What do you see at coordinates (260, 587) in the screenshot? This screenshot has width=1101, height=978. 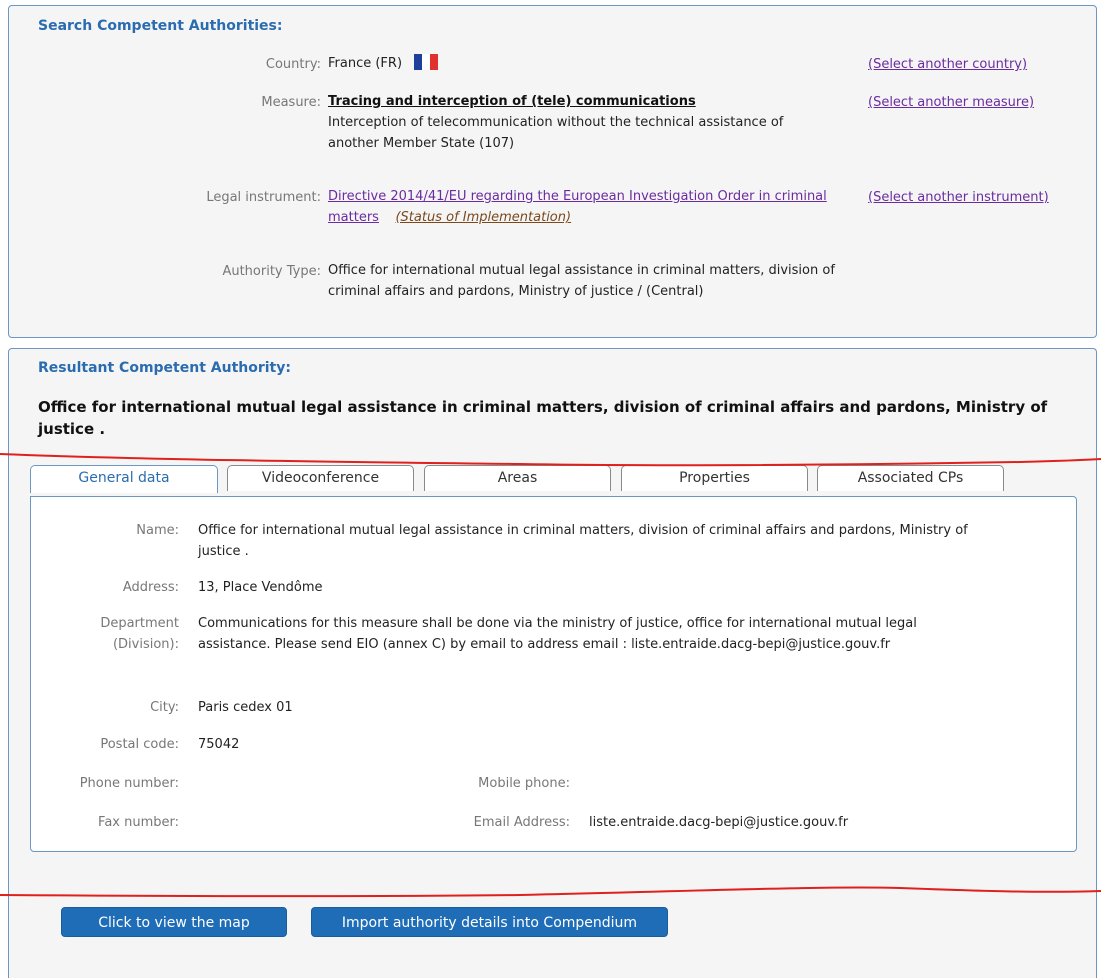 I see `address-value: 13, Place Vendôme` at bounding box center [260, 587].